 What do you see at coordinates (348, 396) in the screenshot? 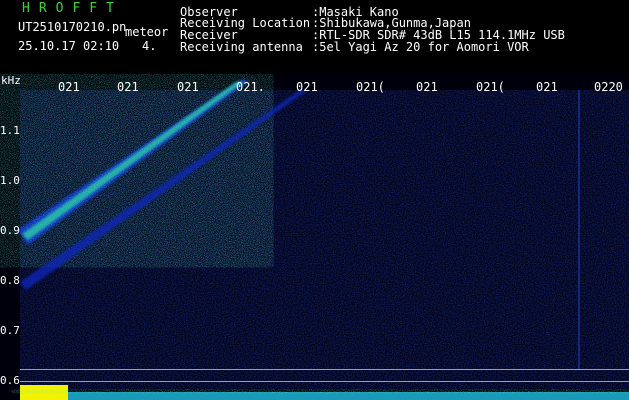
I see `amplitude-baseline` at bounding box center [348, 396].